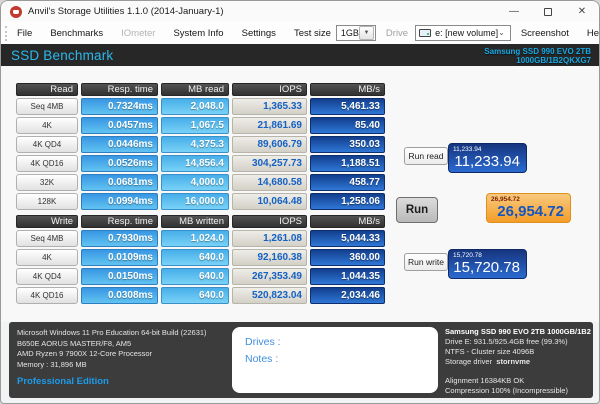 The height and width of the screenshot is (404, 600). I want to click on read-score-box: 11,233.94 11,233.94, so click(487, 158).